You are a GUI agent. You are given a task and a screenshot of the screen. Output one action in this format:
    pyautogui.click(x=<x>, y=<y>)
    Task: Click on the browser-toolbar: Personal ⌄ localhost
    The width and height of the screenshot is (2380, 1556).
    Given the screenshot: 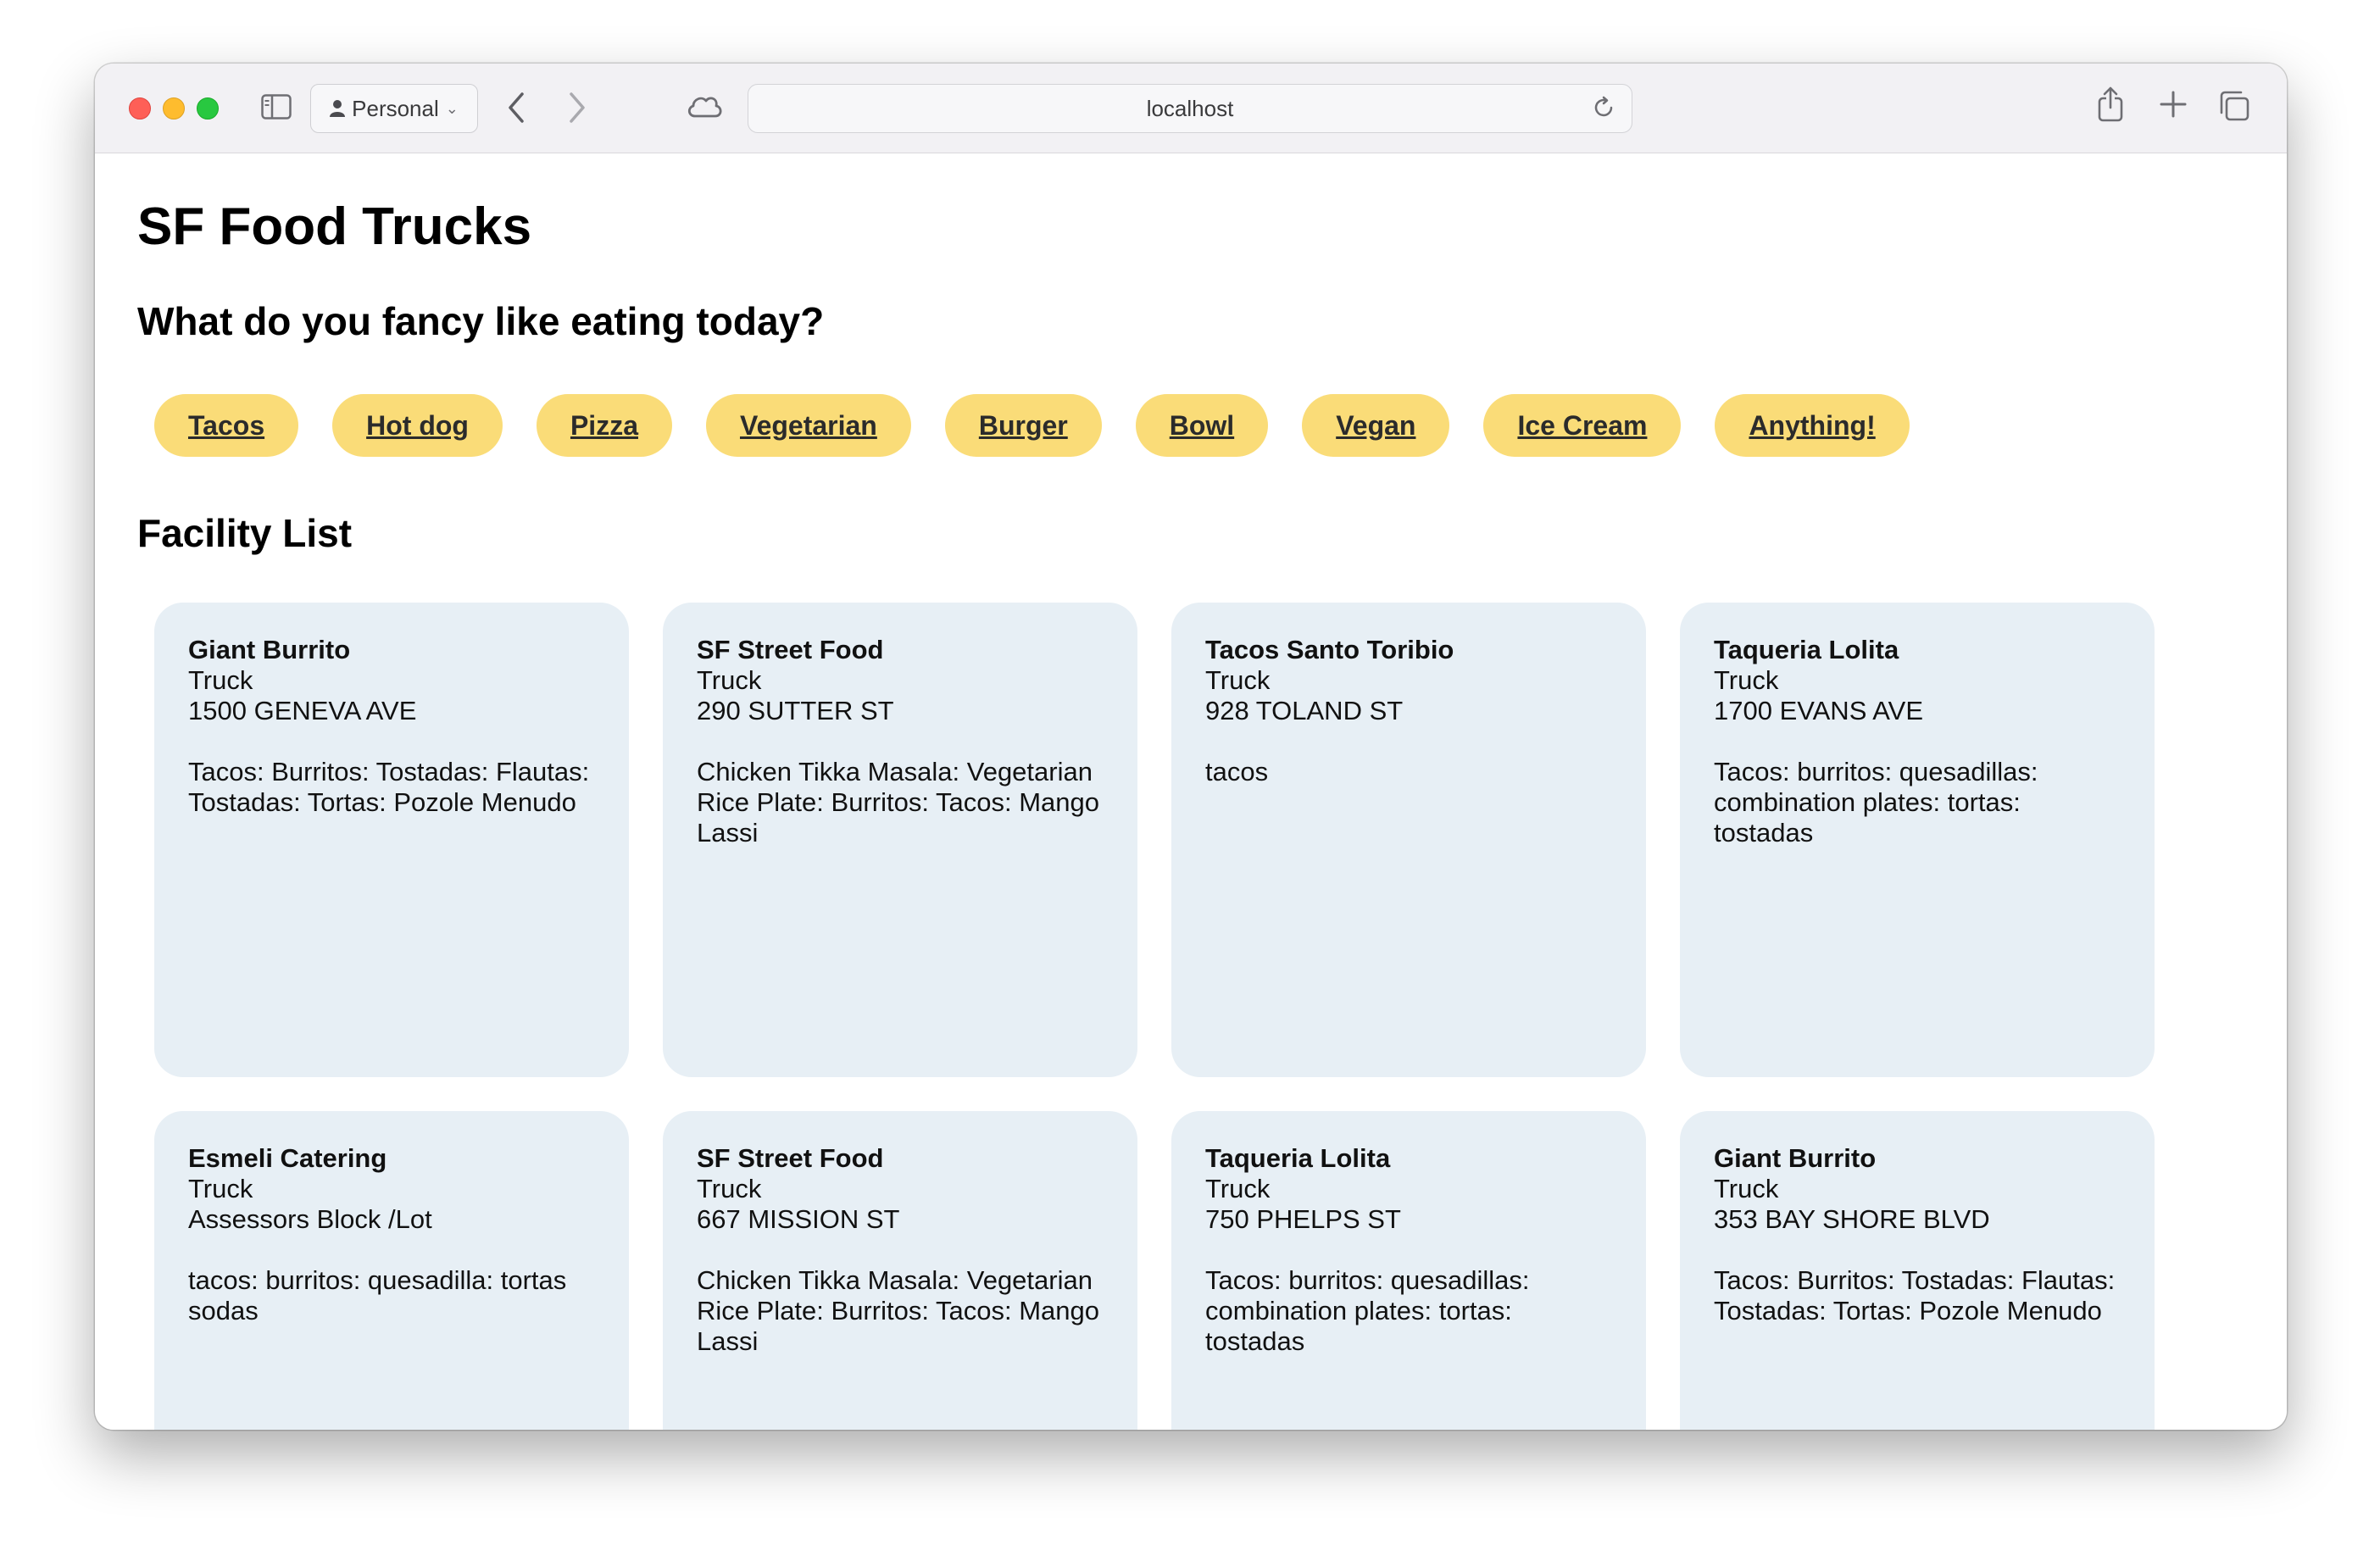 What is the action you would take?
    pyautogui.click(x=1191, y=108)
    